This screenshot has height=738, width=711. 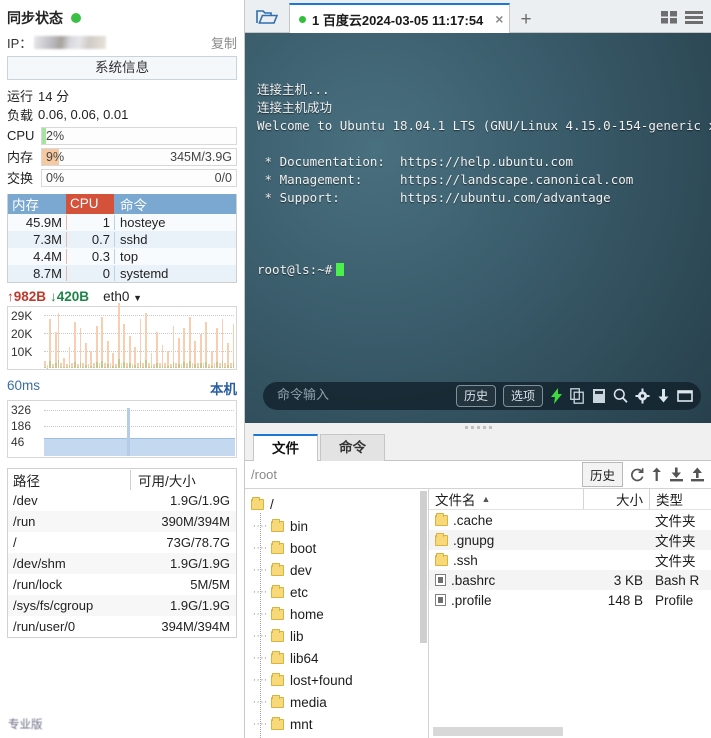 I want to click on disk-row: / 73G/78.7G, so click(x=122, y=542).